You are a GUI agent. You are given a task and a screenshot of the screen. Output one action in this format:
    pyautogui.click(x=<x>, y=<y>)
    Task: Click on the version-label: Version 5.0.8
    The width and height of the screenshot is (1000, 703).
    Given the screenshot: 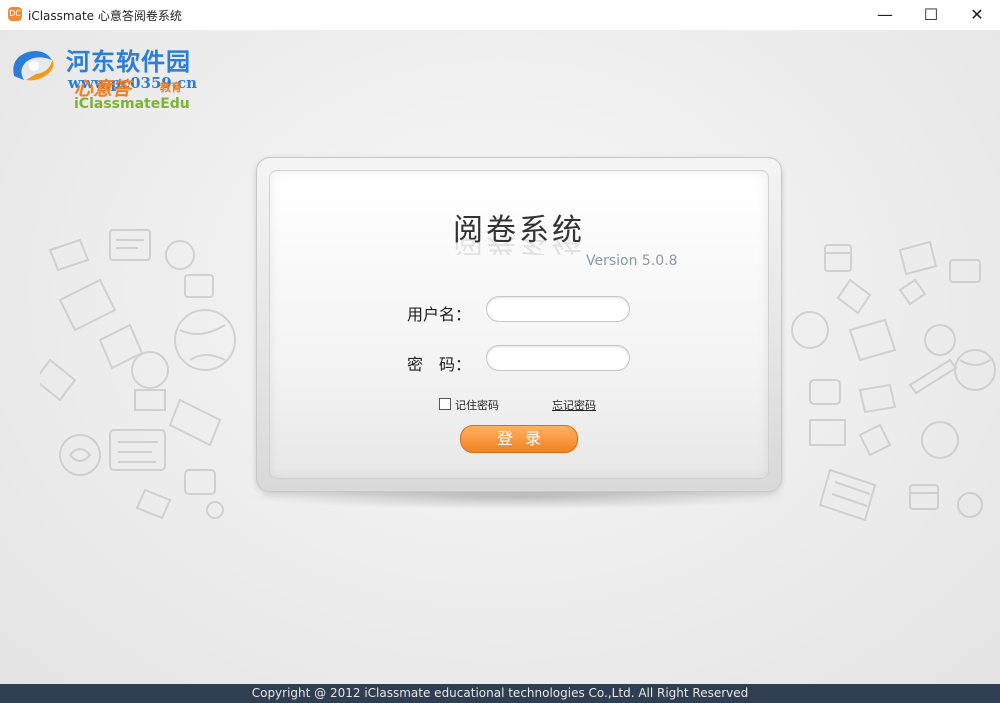 What is the action you would take?
    pyautogui.click(x=632, y=261)
    